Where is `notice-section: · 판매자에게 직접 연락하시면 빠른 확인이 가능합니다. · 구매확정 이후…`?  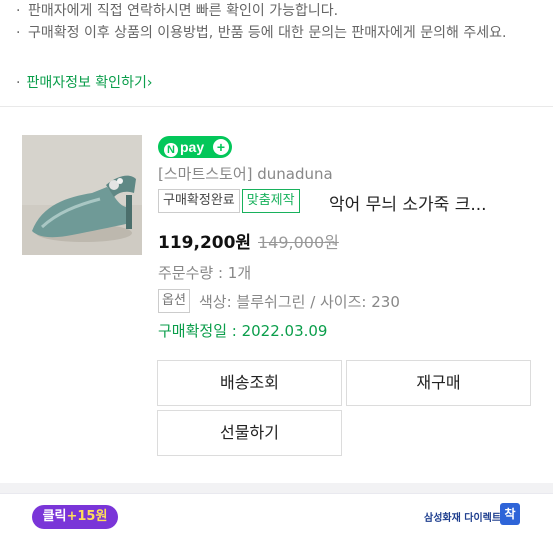
notice-section: · 판매자에게 직접 연락하시면 빠른 확인이 가능합니다. · 구매확정 이후… is located at coordinates (278, 22).